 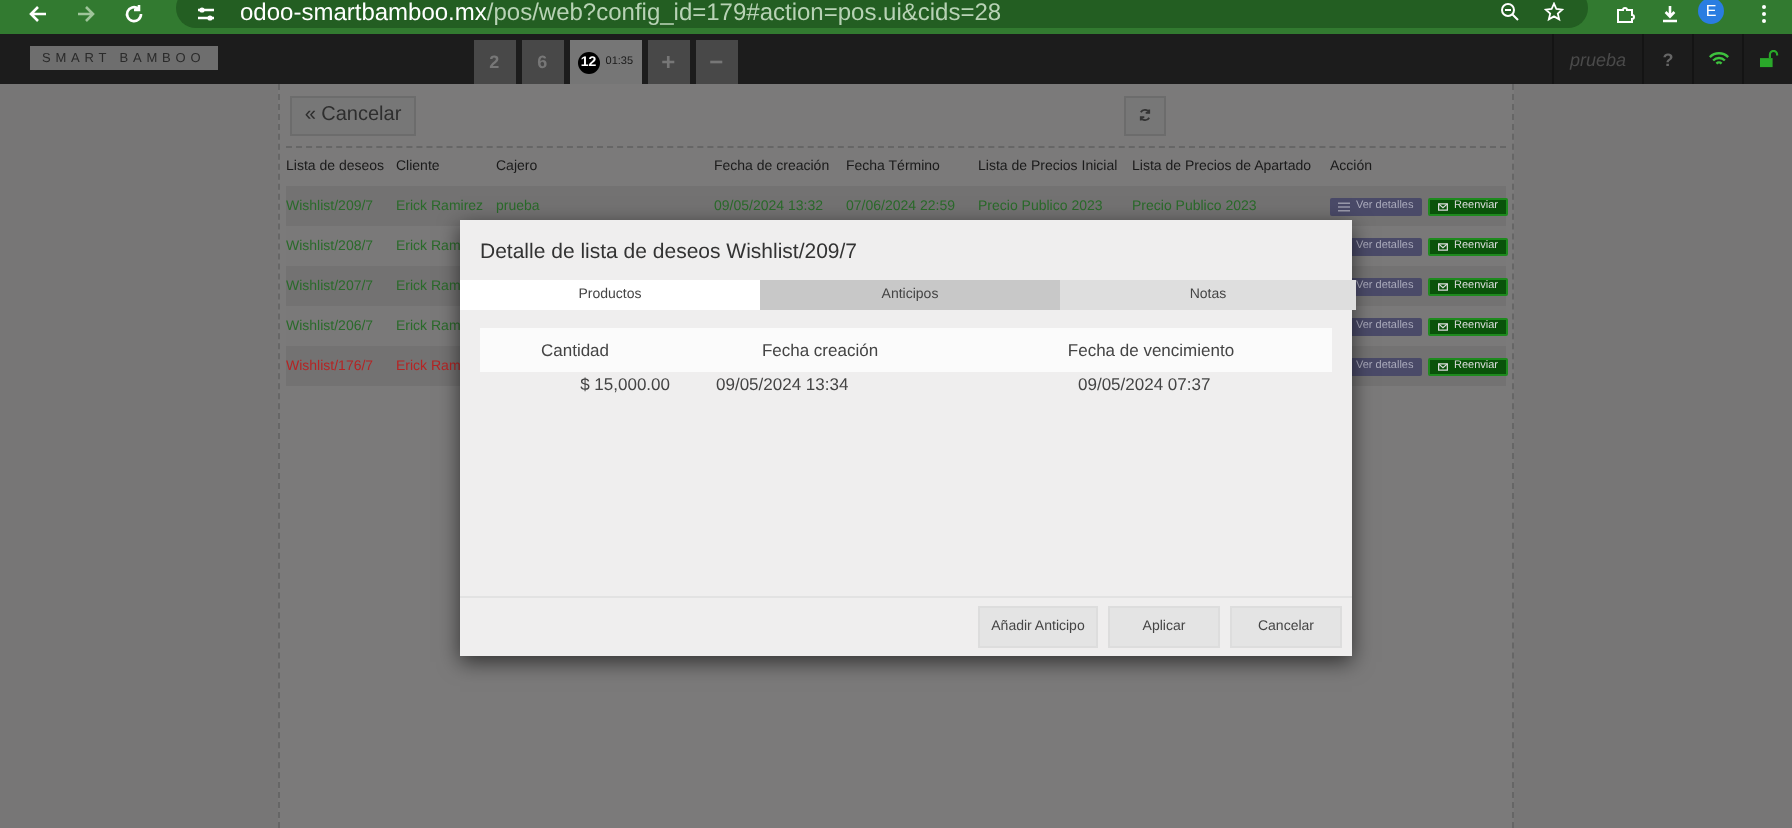 I want to click on refresh-button, so click(x=1145, y=115).